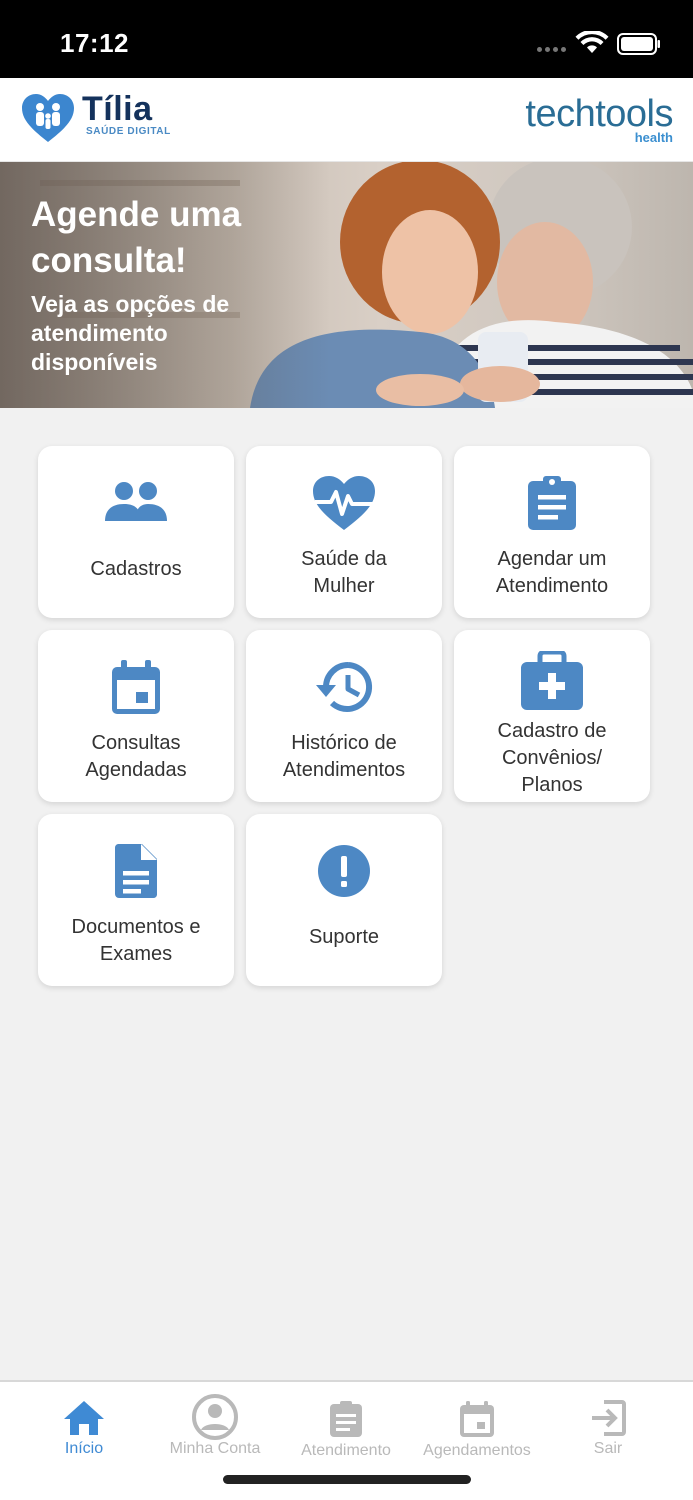 This screenshot has width=693, height=1500. I want to click on partner-logo: techtools health, so click(599, 119).